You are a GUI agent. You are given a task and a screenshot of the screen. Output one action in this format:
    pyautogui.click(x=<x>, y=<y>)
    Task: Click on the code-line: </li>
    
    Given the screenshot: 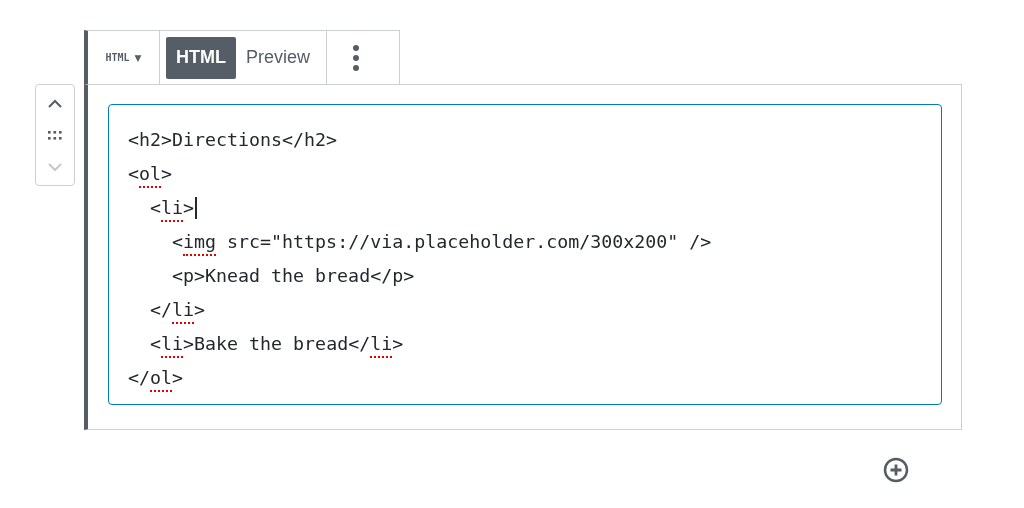 What is the action you would take?
    pyautogui.click(x=167, y=310)
    